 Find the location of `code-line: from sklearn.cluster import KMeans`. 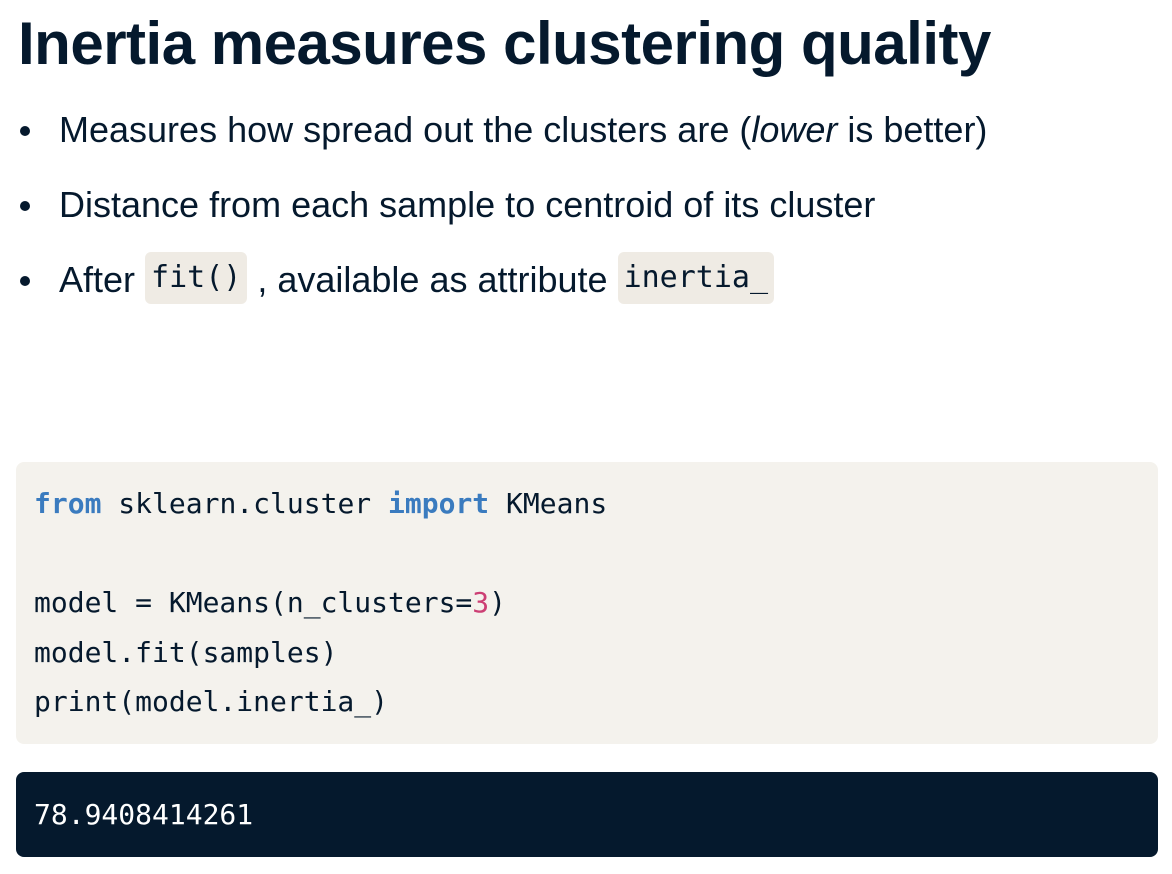

code-line: from sklearn.cluster import KMeans is located at coordinates (587, 504).